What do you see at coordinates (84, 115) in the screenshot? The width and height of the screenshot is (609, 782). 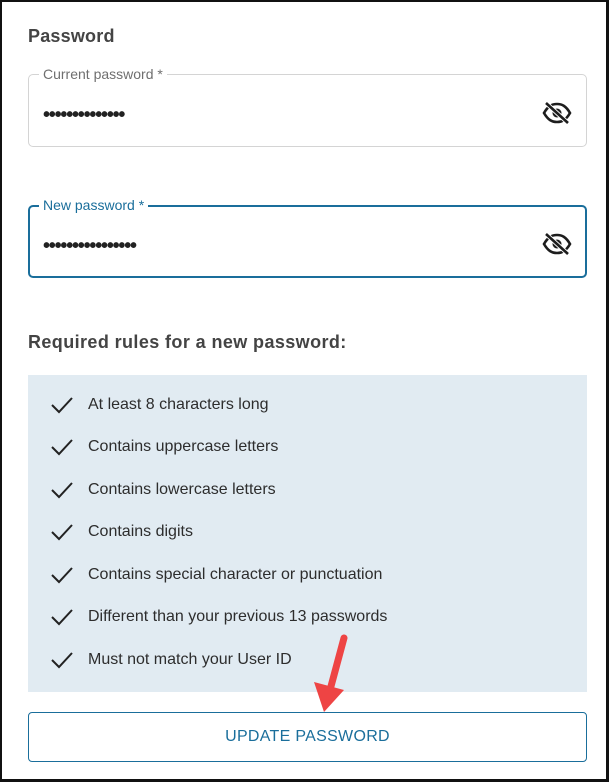 I see `current-password-value: ••••••••••••••` at bounding box center [84, 115].